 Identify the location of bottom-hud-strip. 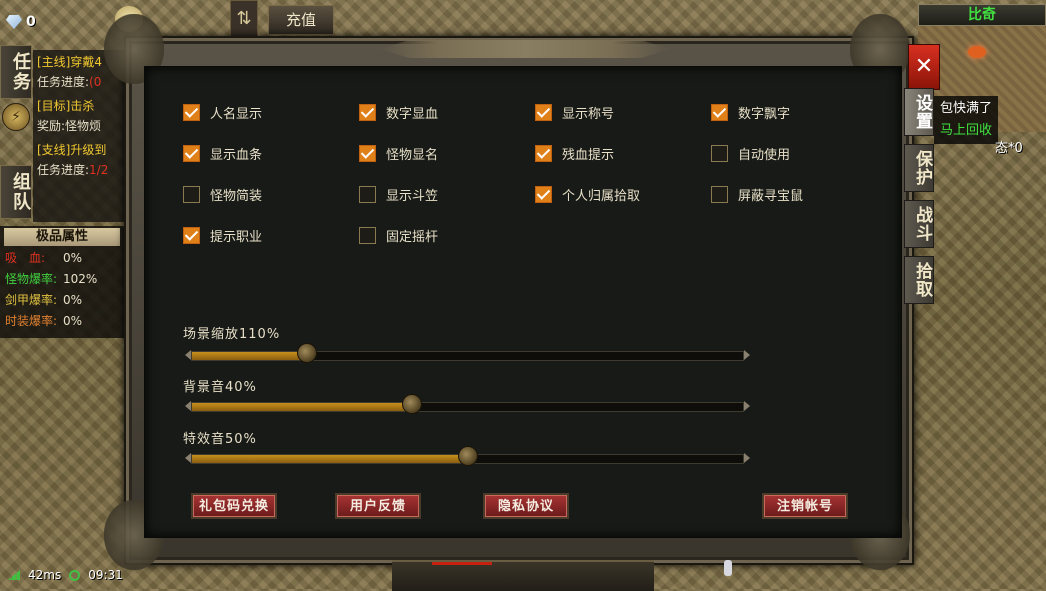
(523, 575).